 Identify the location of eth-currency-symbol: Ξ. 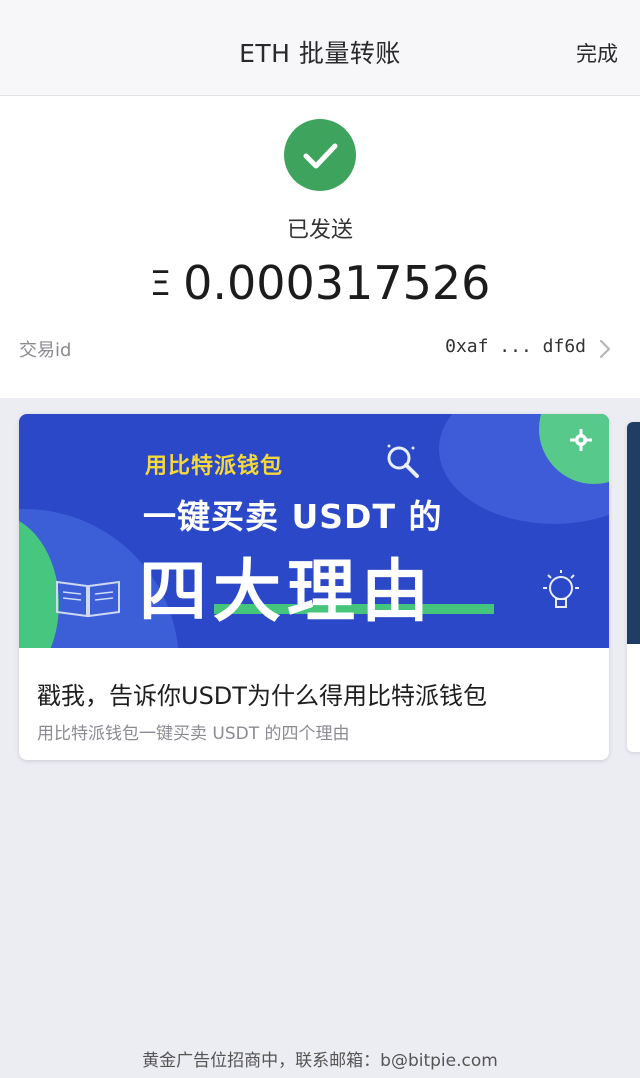
(160, 284).